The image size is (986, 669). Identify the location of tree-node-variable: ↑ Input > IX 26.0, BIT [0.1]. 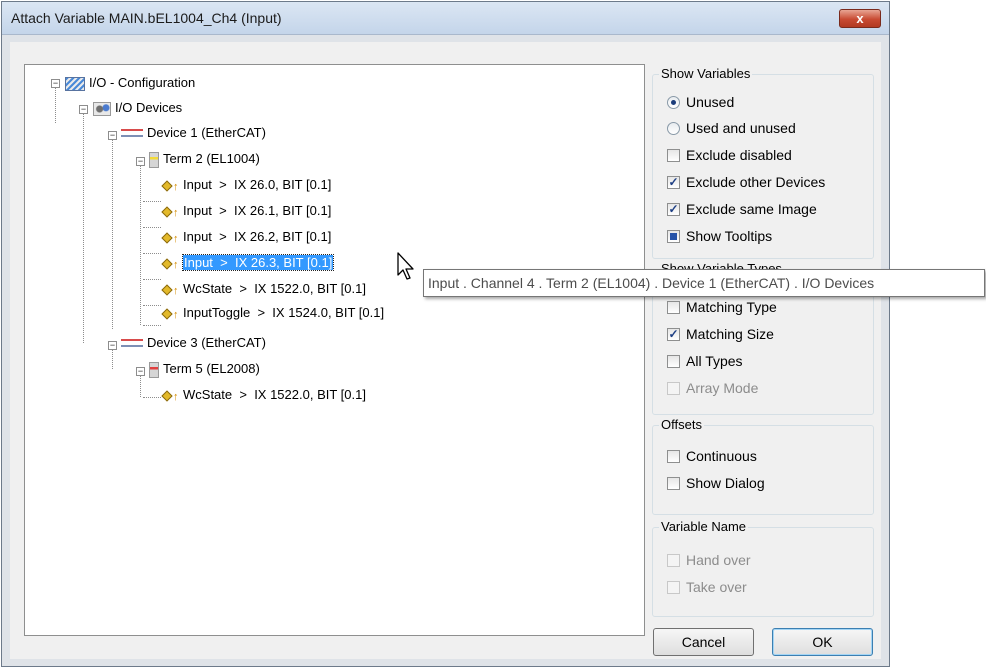
(246, 185).